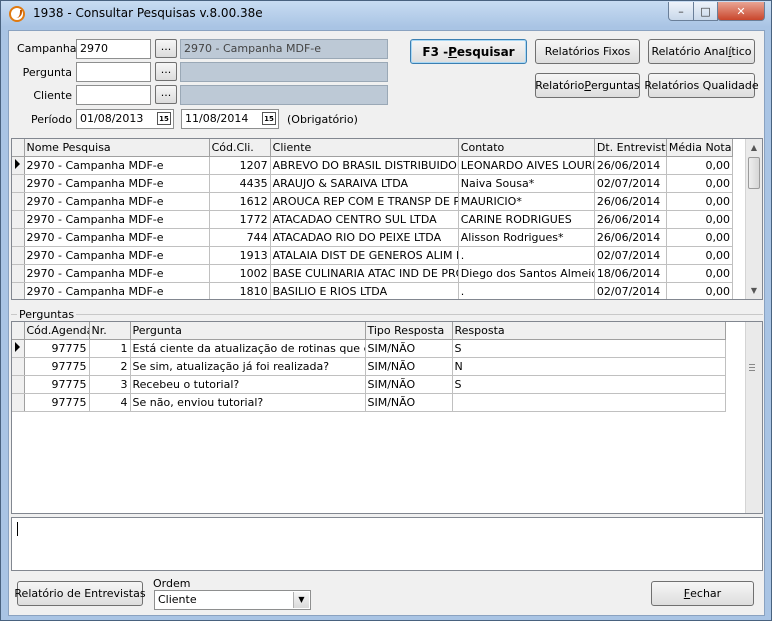 This screenshot has width=772, height=621. I want to click on relatorio-perguntas-button: Relatório Perguntas, so click(587, 85).